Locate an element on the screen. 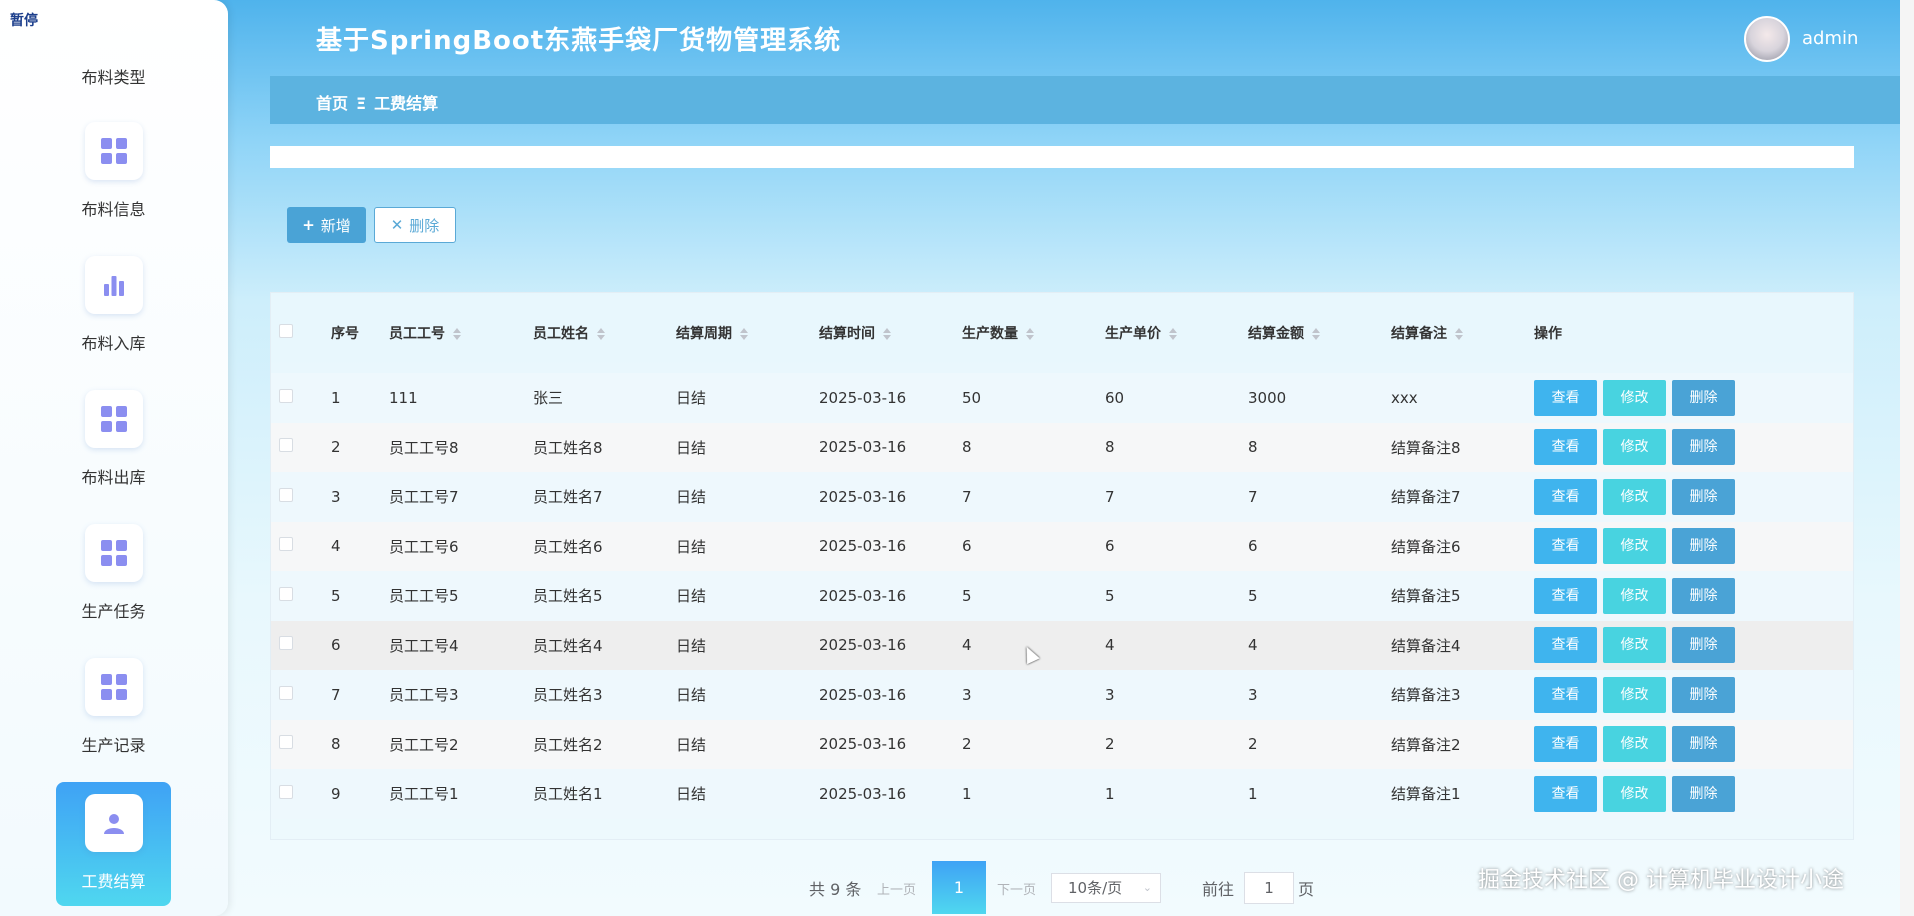 The width and height of the screenshot is (1914, 916). table-cell: 2 is located at coordinates (336, 447).